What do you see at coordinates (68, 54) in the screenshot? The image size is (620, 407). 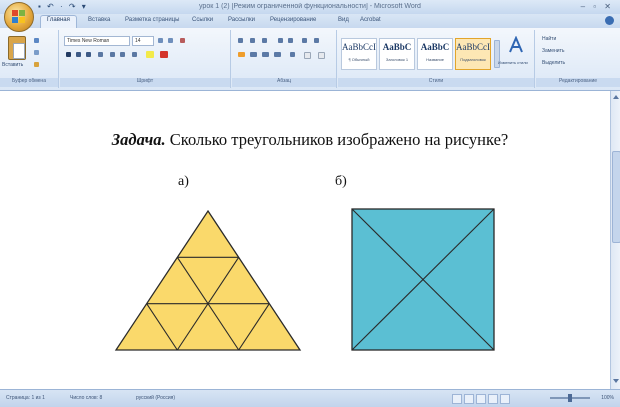 I see `bold-icon` at bounding box center [68, 54].